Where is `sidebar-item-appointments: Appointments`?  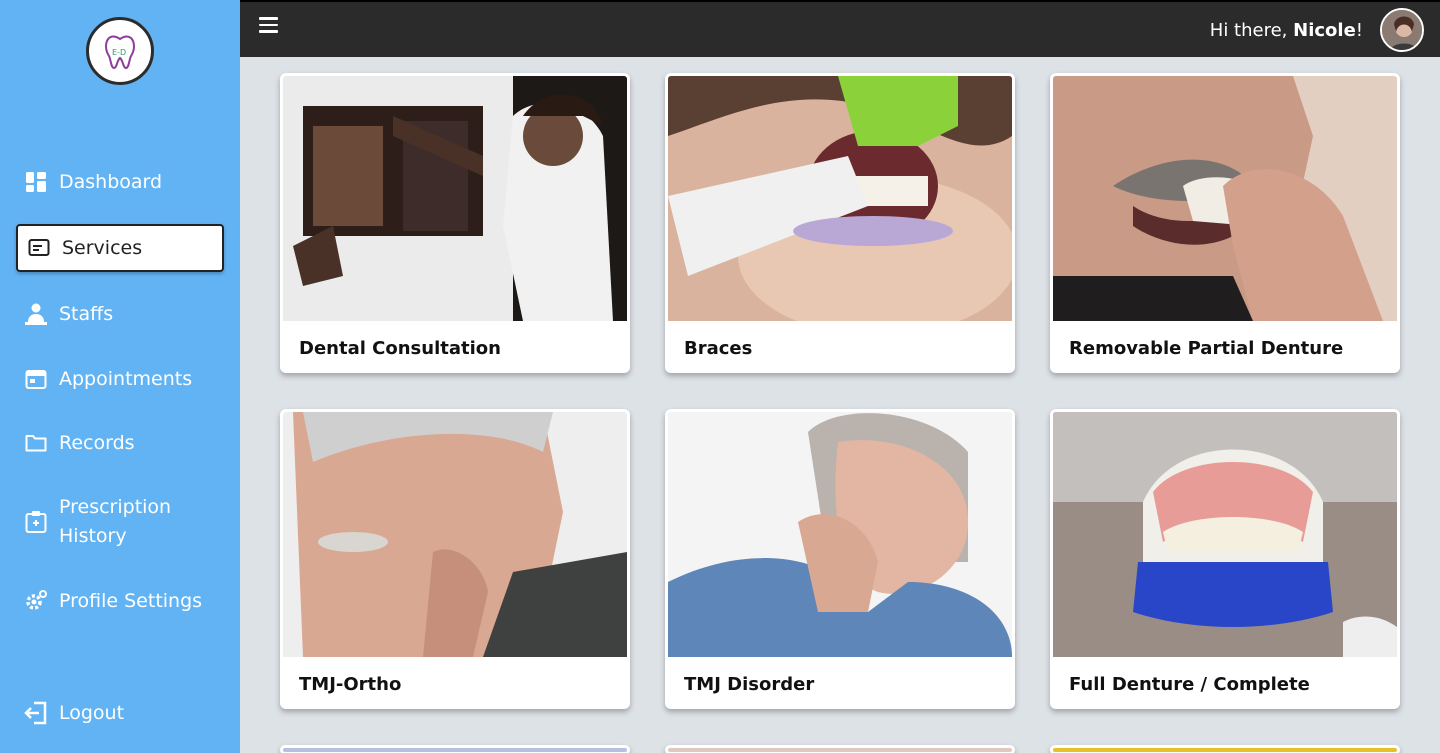 sidebar-item-appointments: Appointments is located at coordinates (120, 379).